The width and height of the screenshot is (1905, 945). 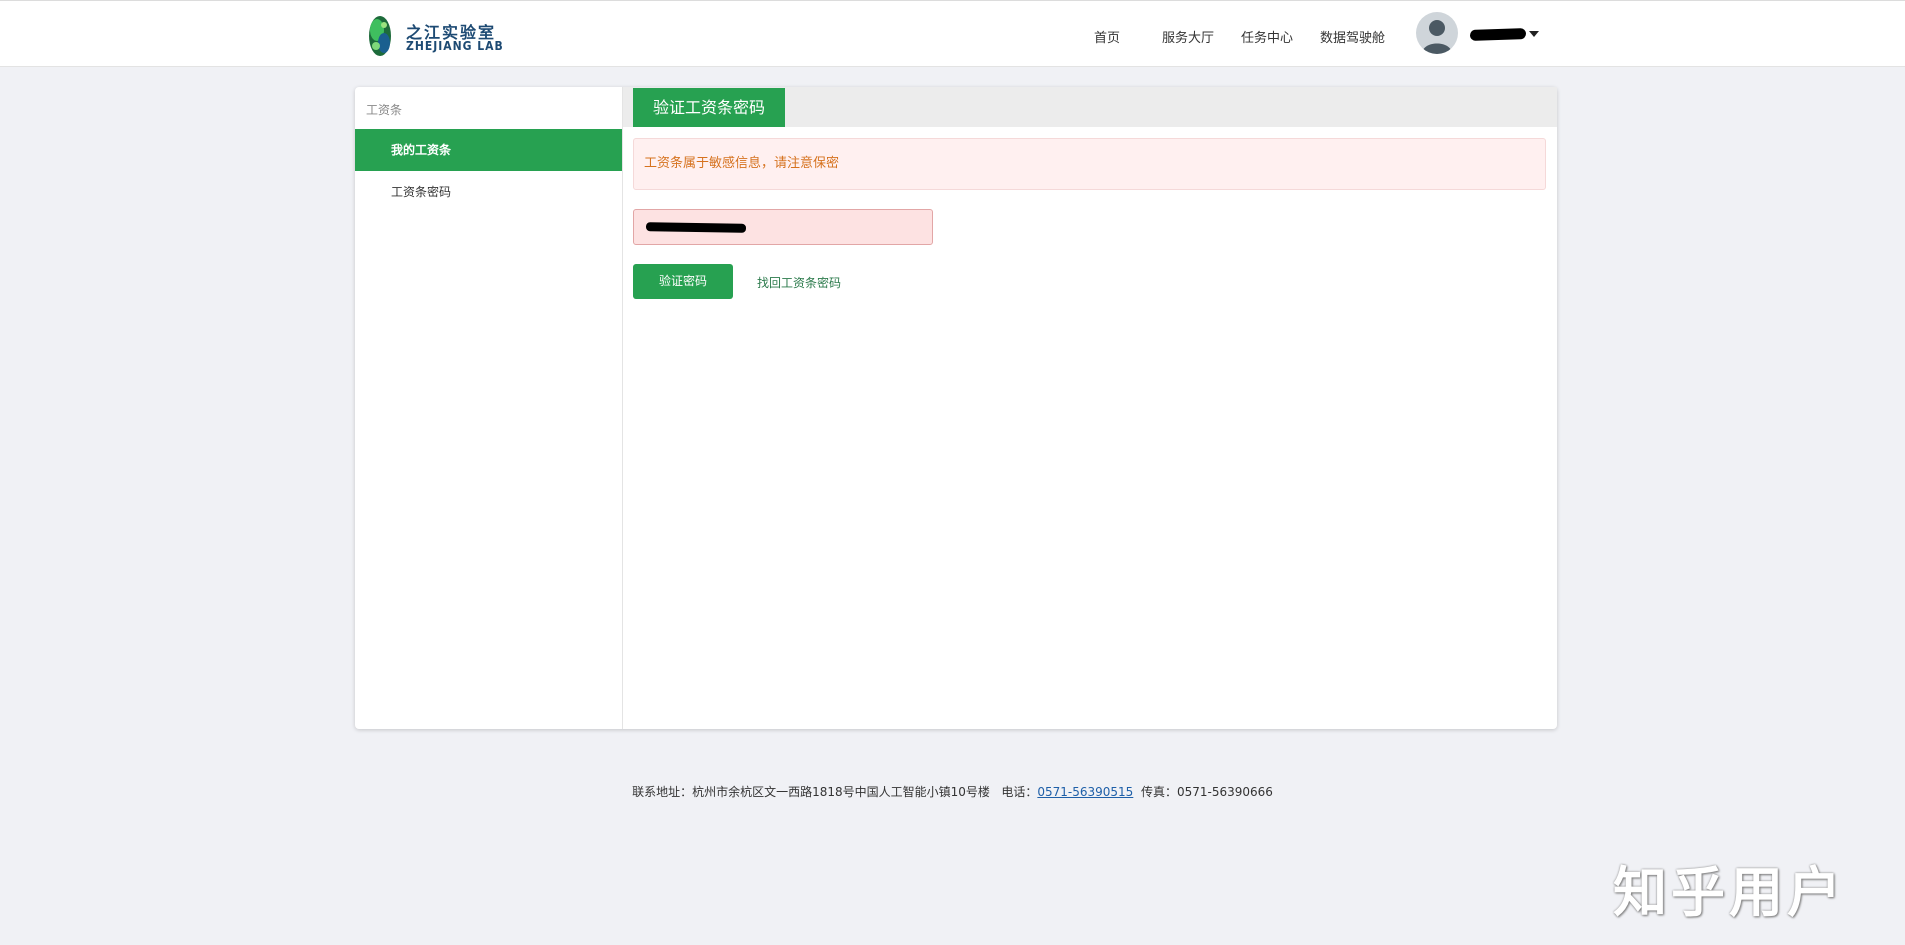 I want to click on top-navbar: 之江实验室 ZHEJIANG LAB 首页 服务大厅 任务中心 数据驾驶舱, so click(x=952, y=33).